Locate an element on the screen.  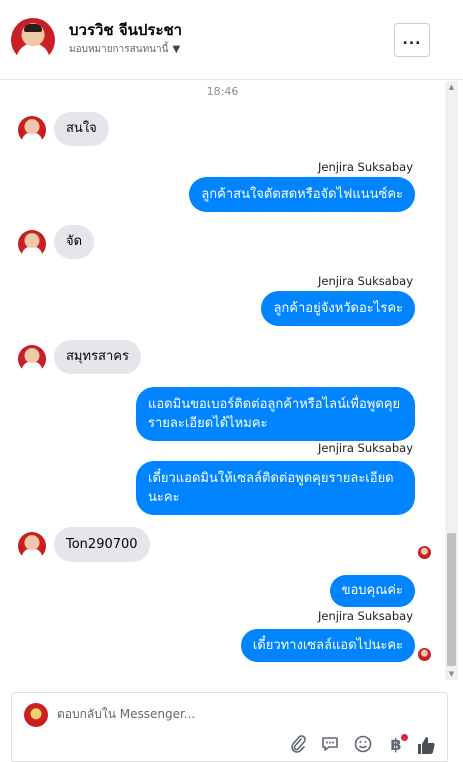
scrollbar-thumb is located at coordinates (451, 599).